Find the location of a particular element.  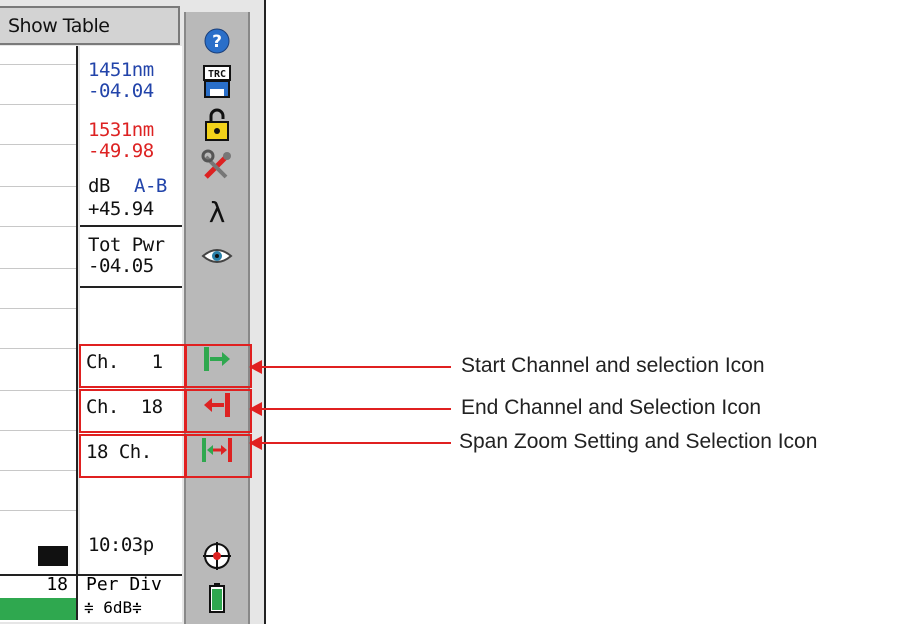

span-callout-line is located at coordinates (355, 443).